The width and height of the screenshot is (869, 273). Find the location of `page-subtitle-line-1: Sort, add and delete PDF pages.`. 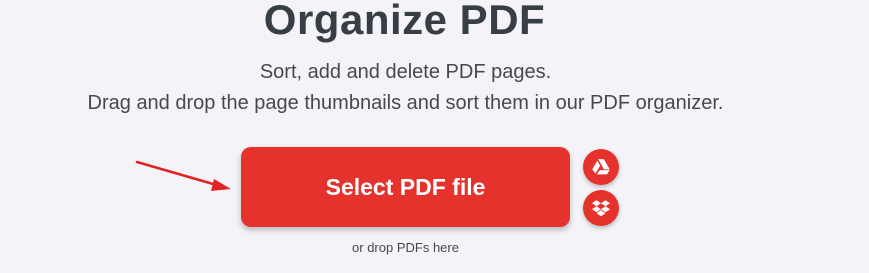

page-subtitle-line-1: Sort, add and delete PDF pages. is located at coordinates (405, 72).